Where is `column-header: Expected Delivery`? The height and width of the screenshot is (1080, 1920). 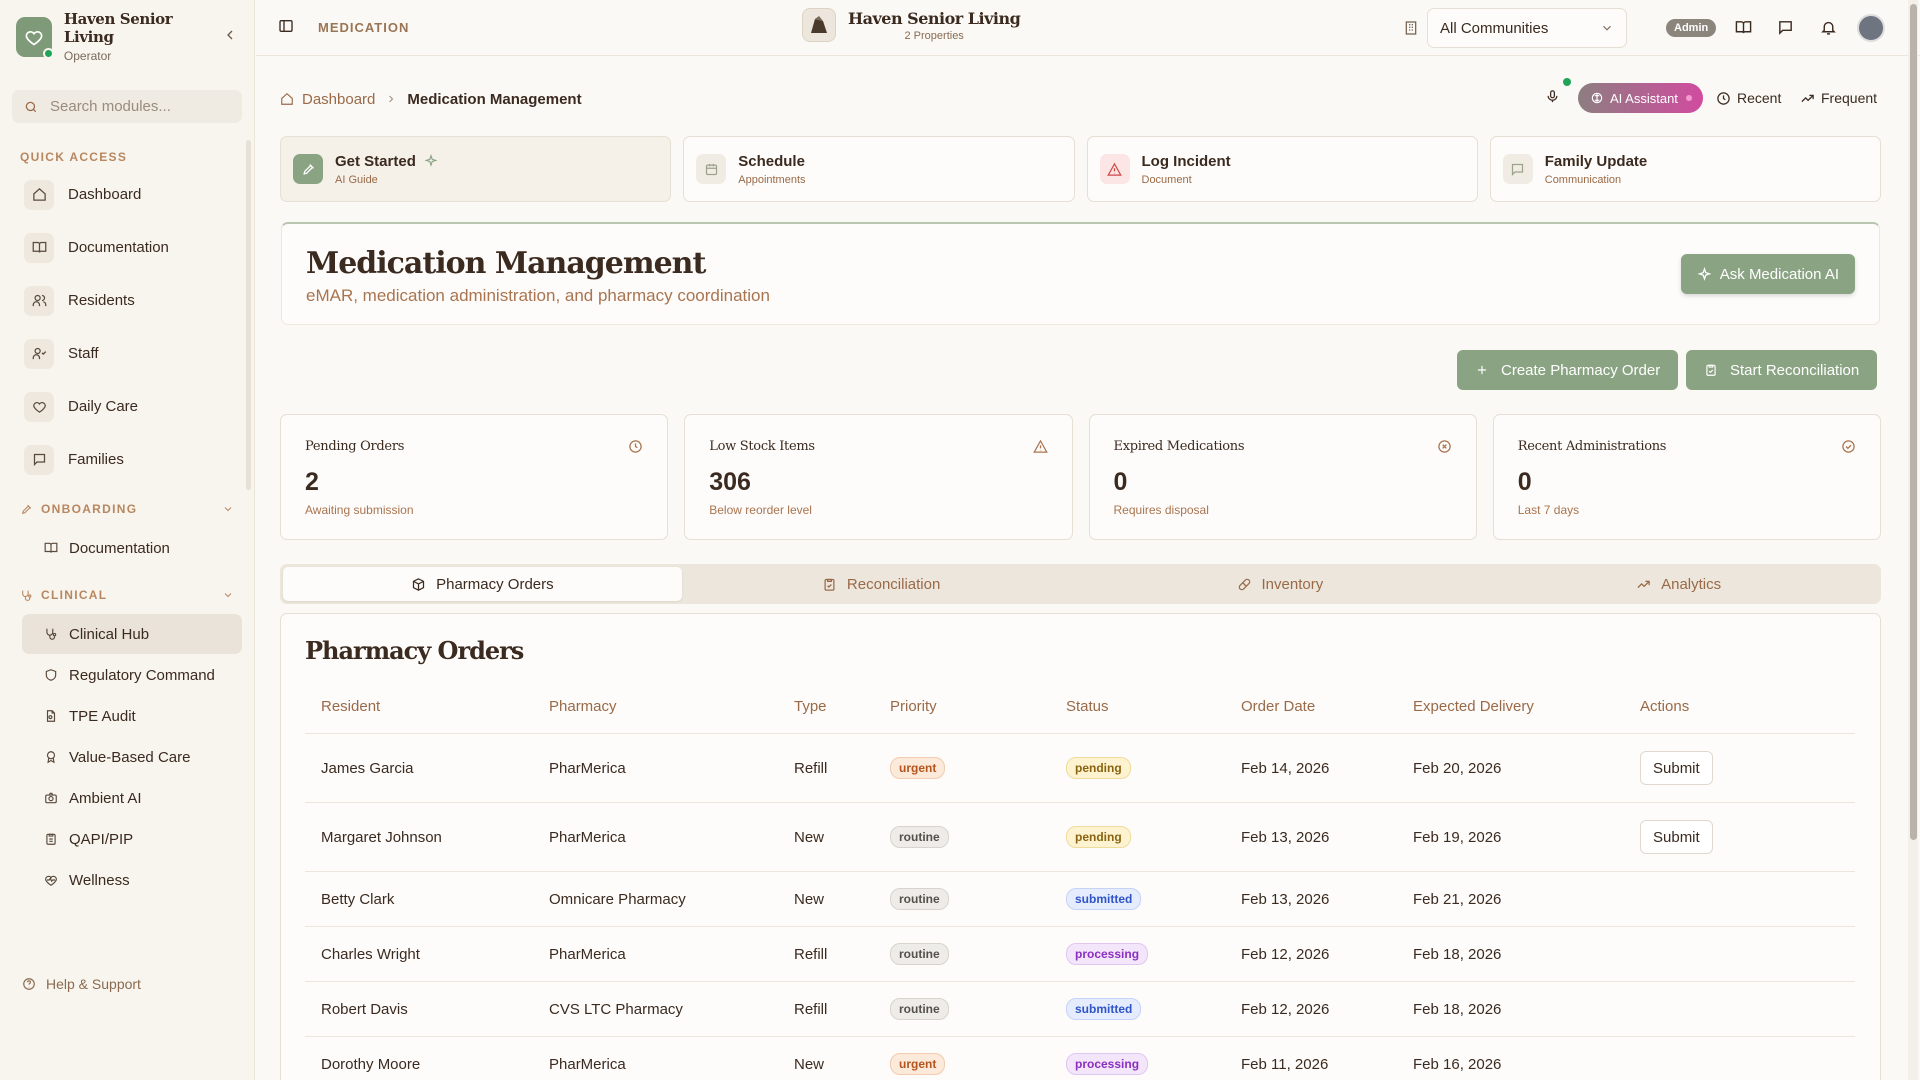
column-header: Expected Delivery is located at coordinates (1473, 706).